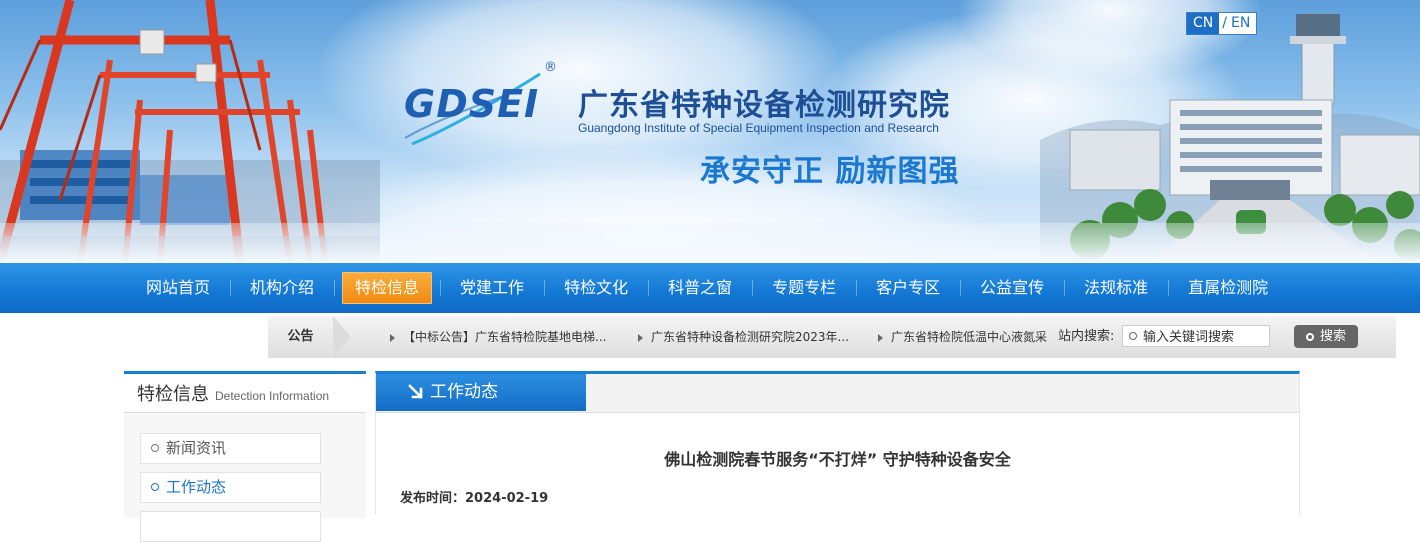 This screenshot has width=1420, height=542. What do you see at coordinates (1196, 336) in the screenshot?
I see `search-input` at bounding box center [1196, 336].